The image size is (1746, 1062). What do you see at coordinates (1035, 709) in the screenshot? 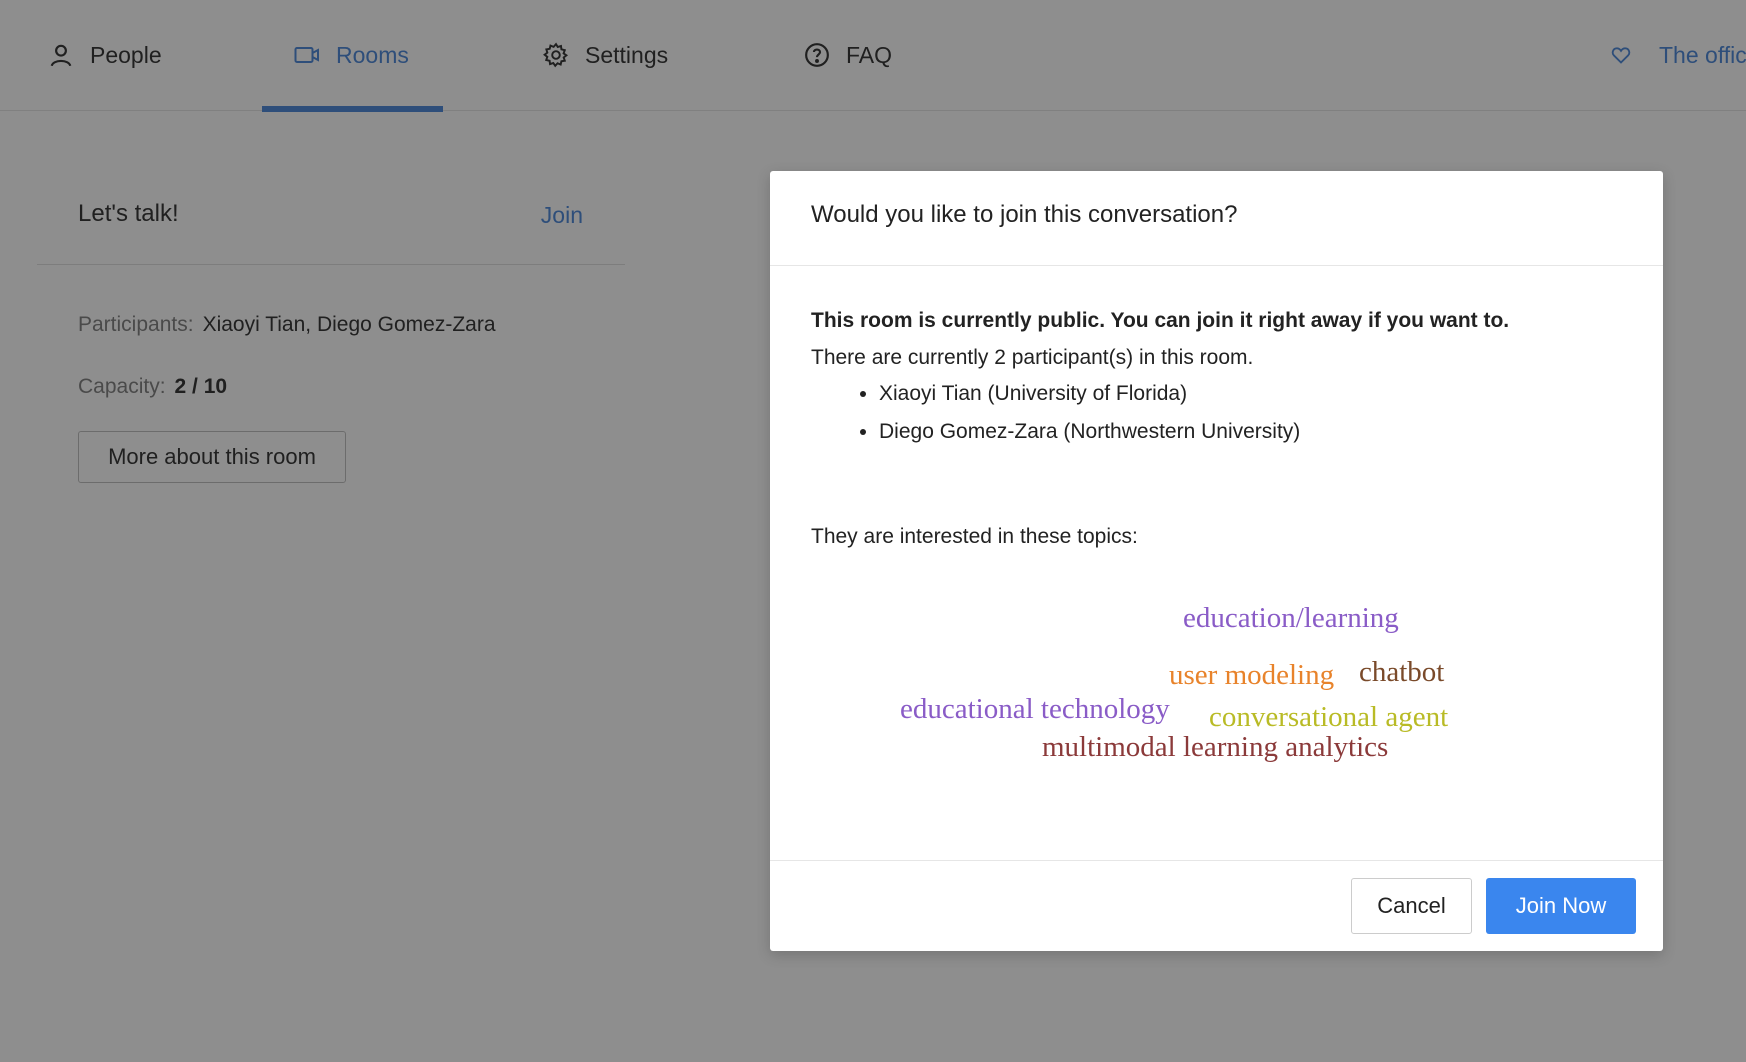
I see `topic-word: educational technology` at bounding box center [1035, 709].